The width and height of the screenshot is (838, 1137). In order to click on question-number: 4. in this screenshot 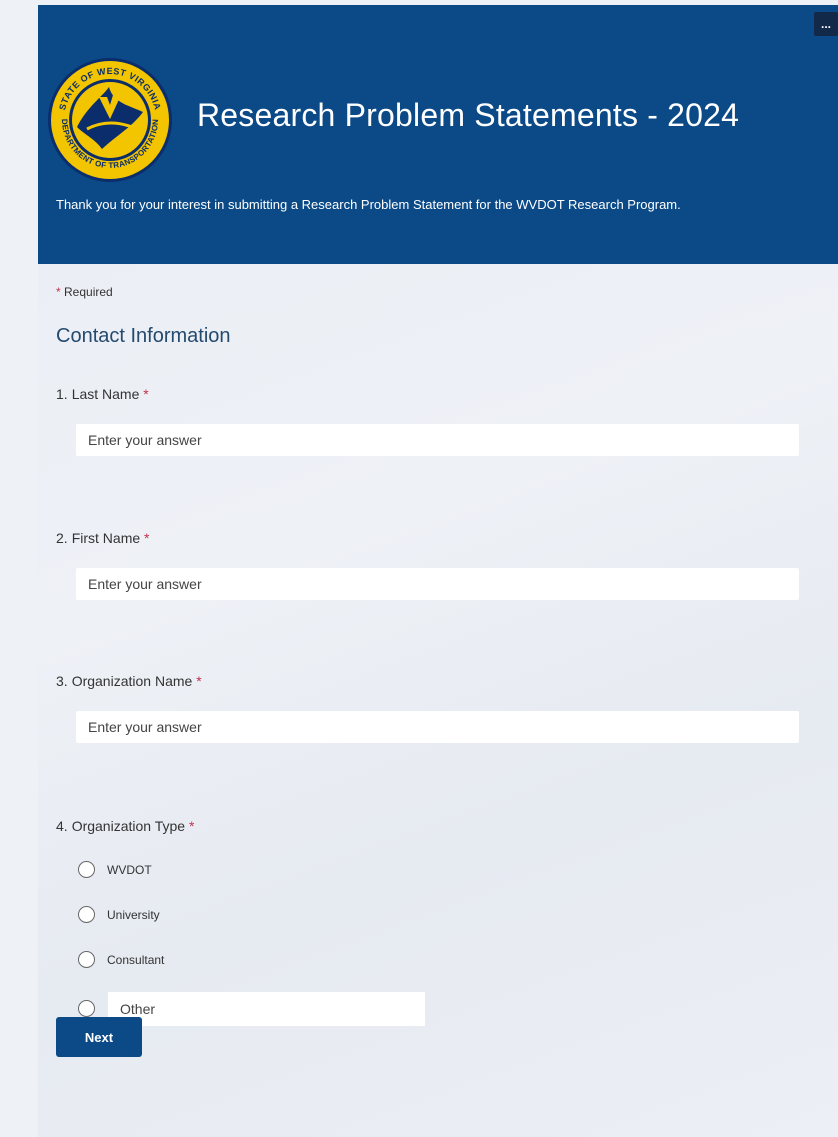, I will do `click(62, 826)`.